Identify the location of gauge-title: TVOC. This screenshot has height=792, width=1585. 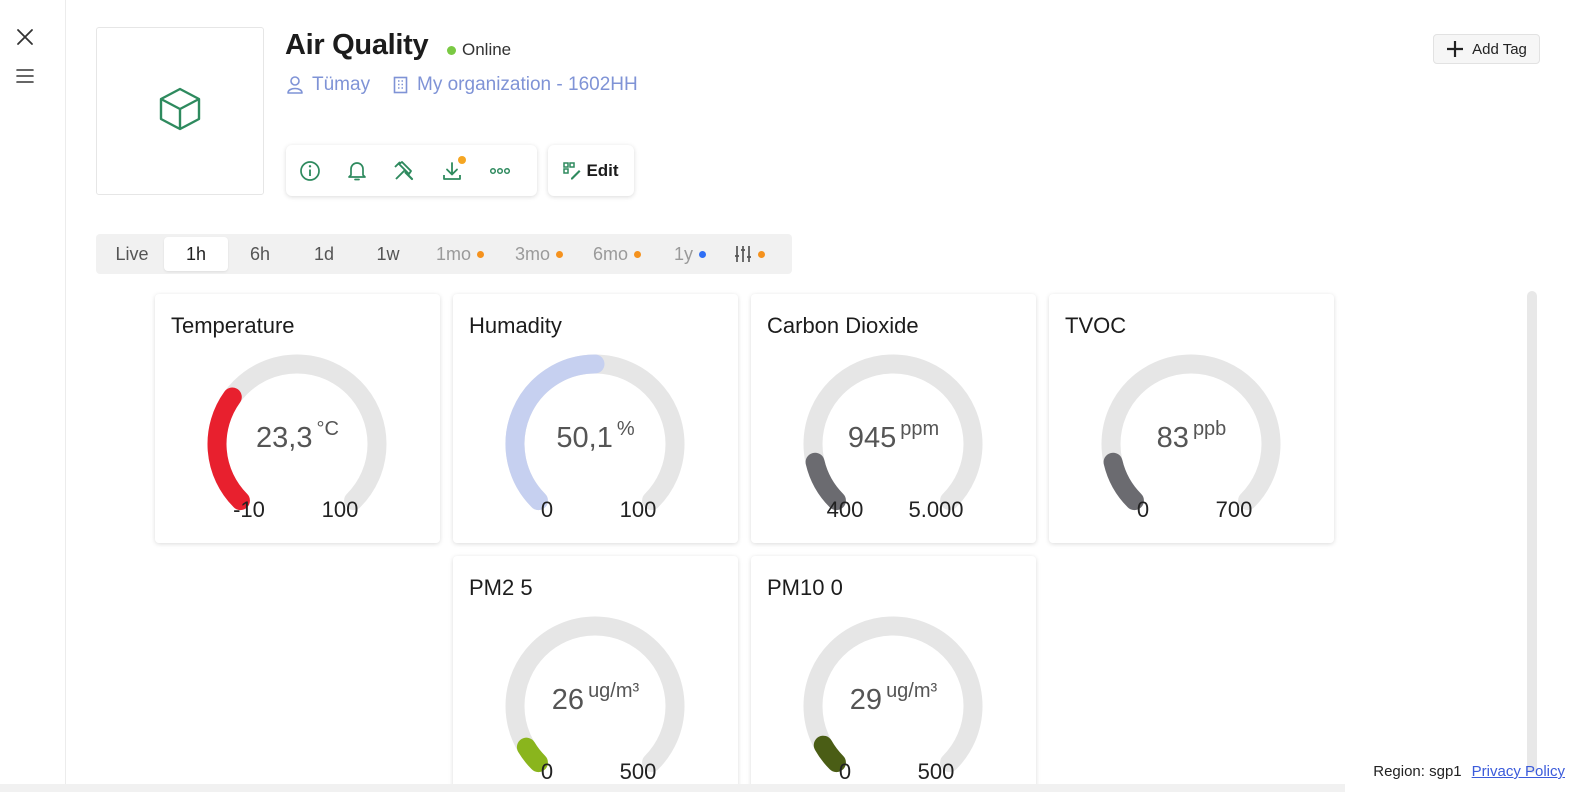
(1096, 325).